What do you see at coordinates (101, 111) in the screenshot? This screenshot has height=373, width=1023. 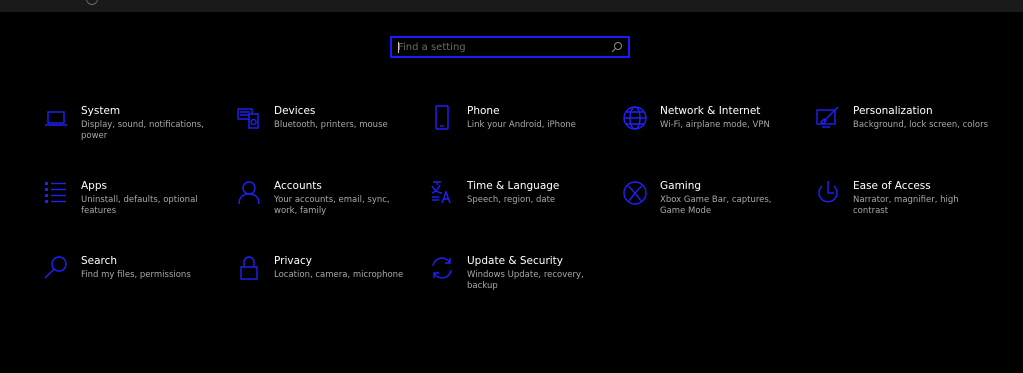 I see `tile-title: System` at bounding box center [101, 111].